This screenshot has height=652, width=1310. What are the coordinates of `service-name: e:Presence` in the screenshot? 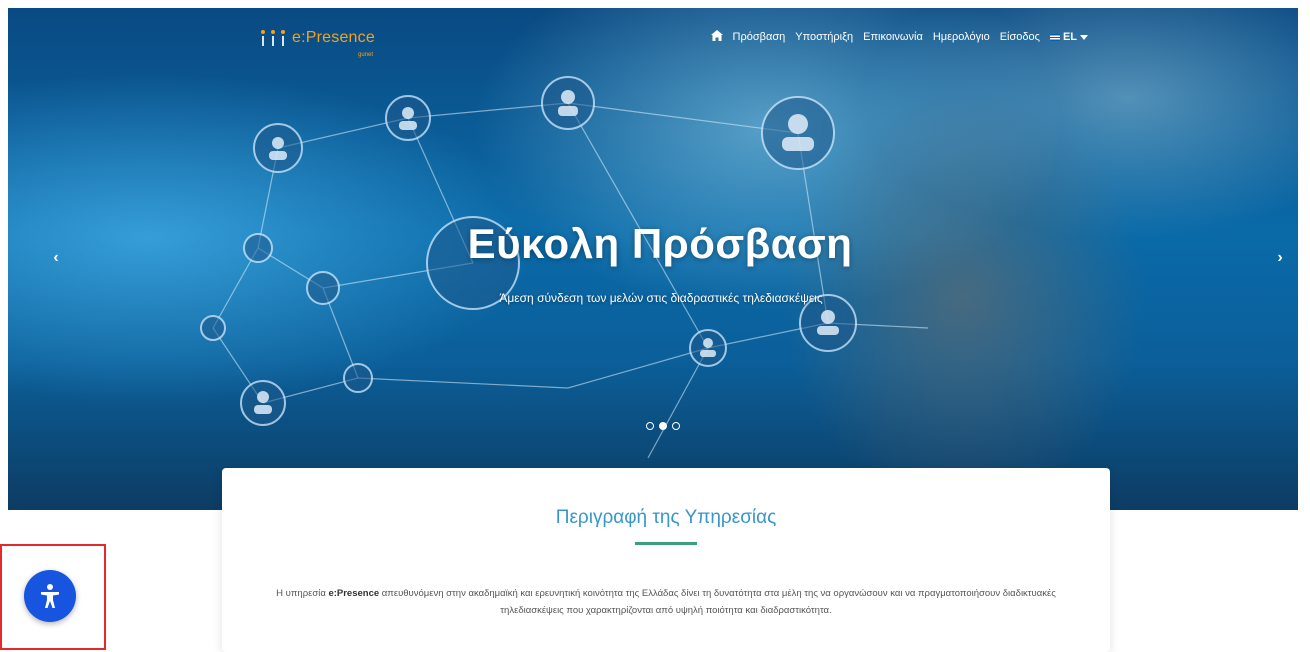 It's located at (354, 593).